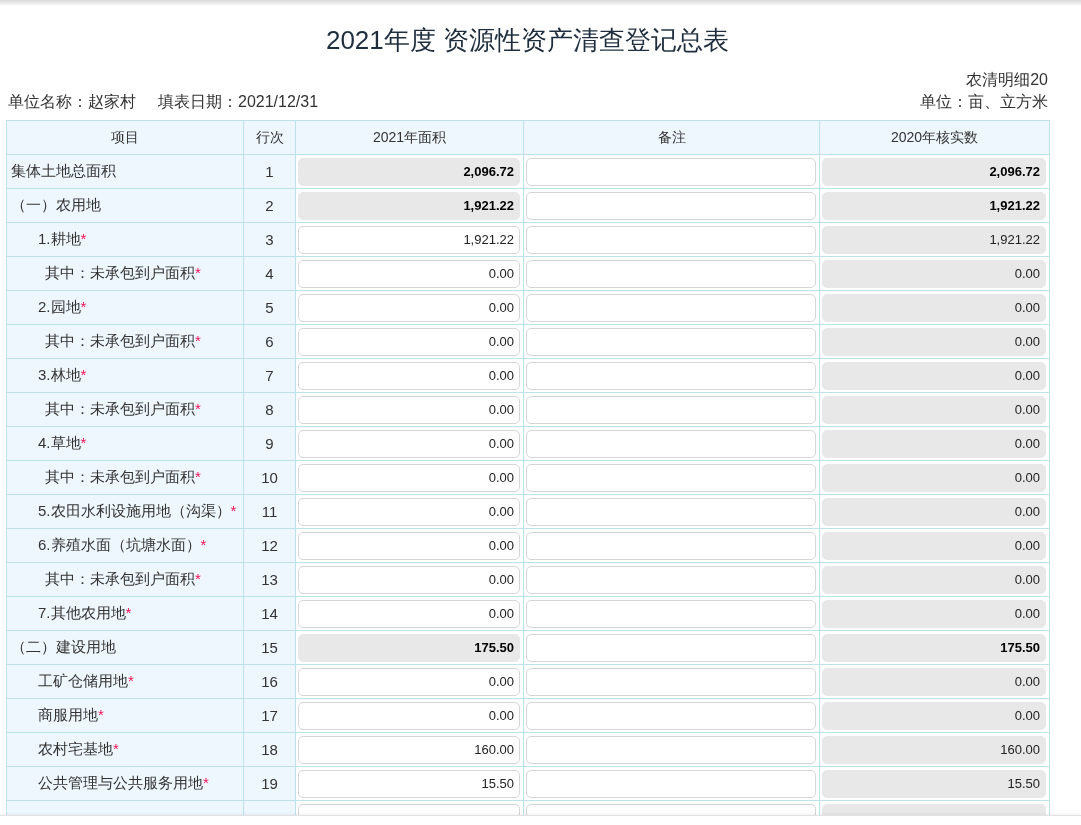  What do you see at coordinates (68, 714) in the screenshot?
I see `item-label: 商服用地` at bounding box center [68, 714].